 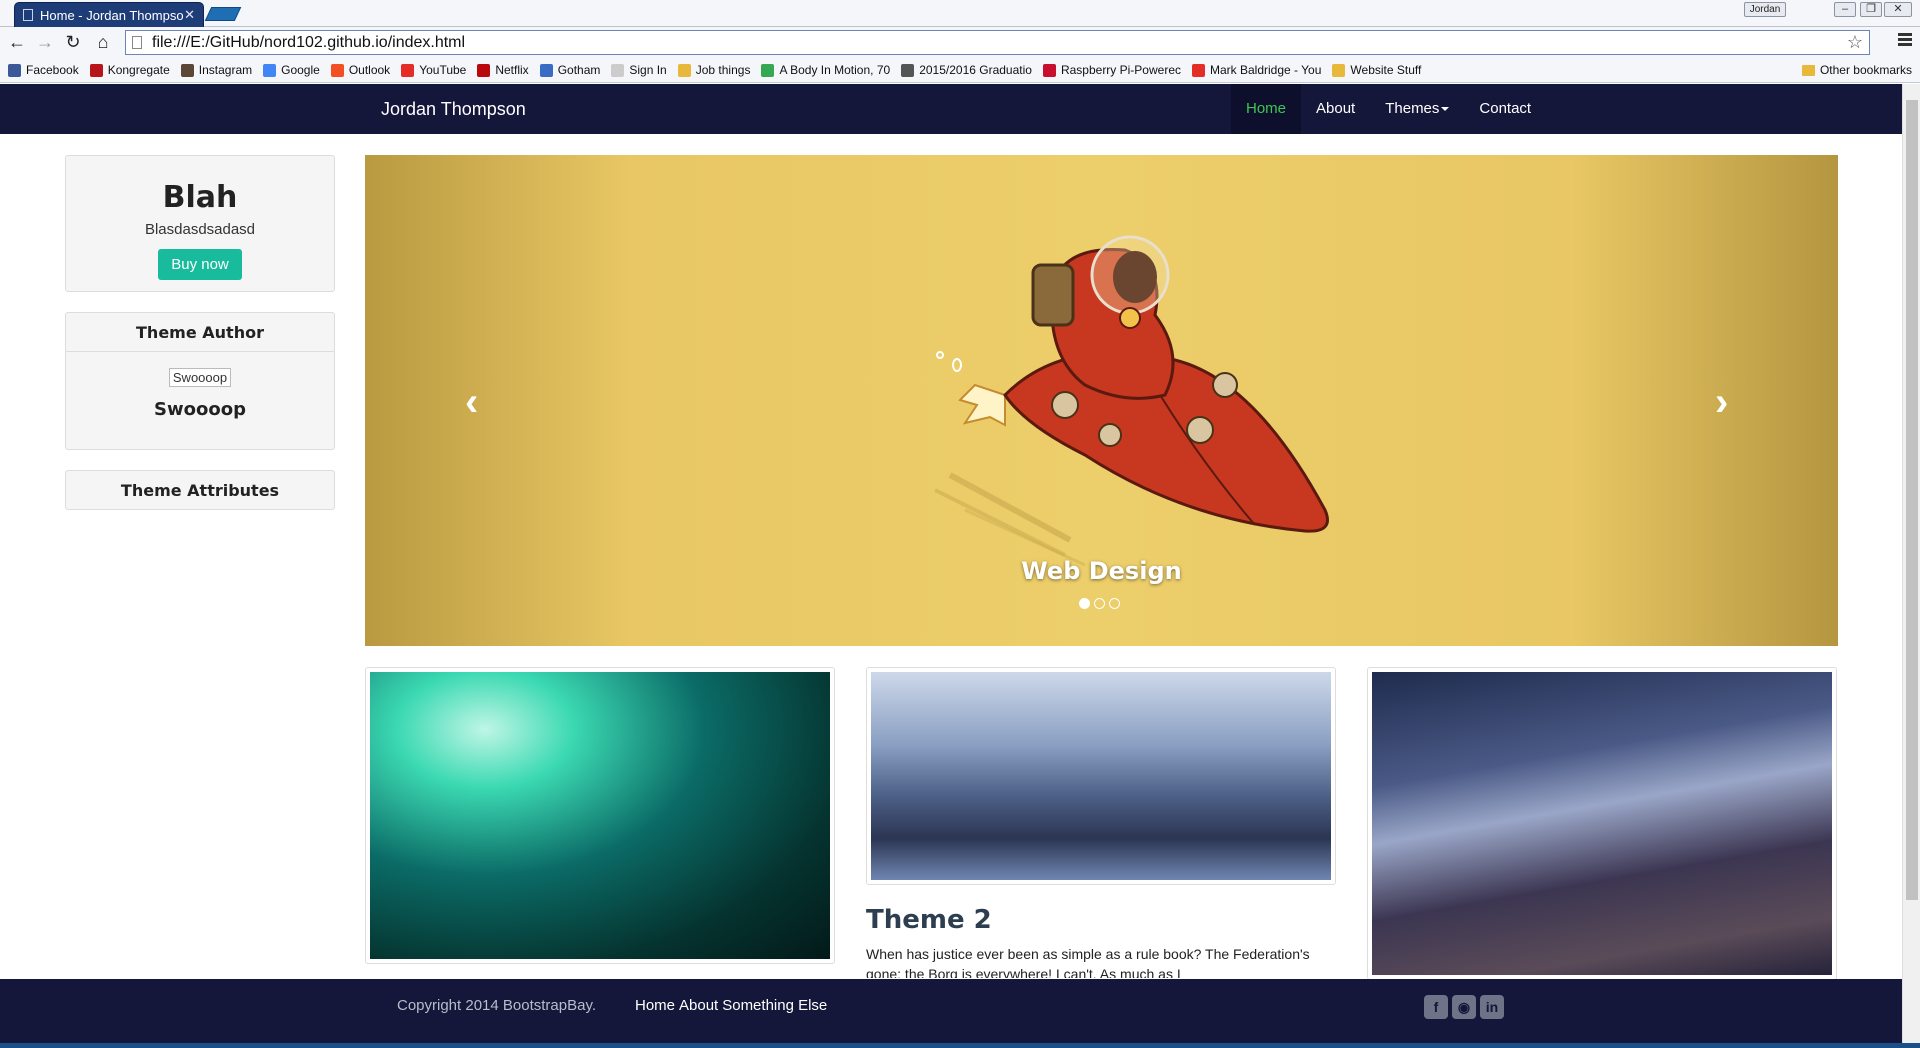 I want to click on theme-author-panel: Theme Author Swoooop Swoooop, so click(x=200, y=381).